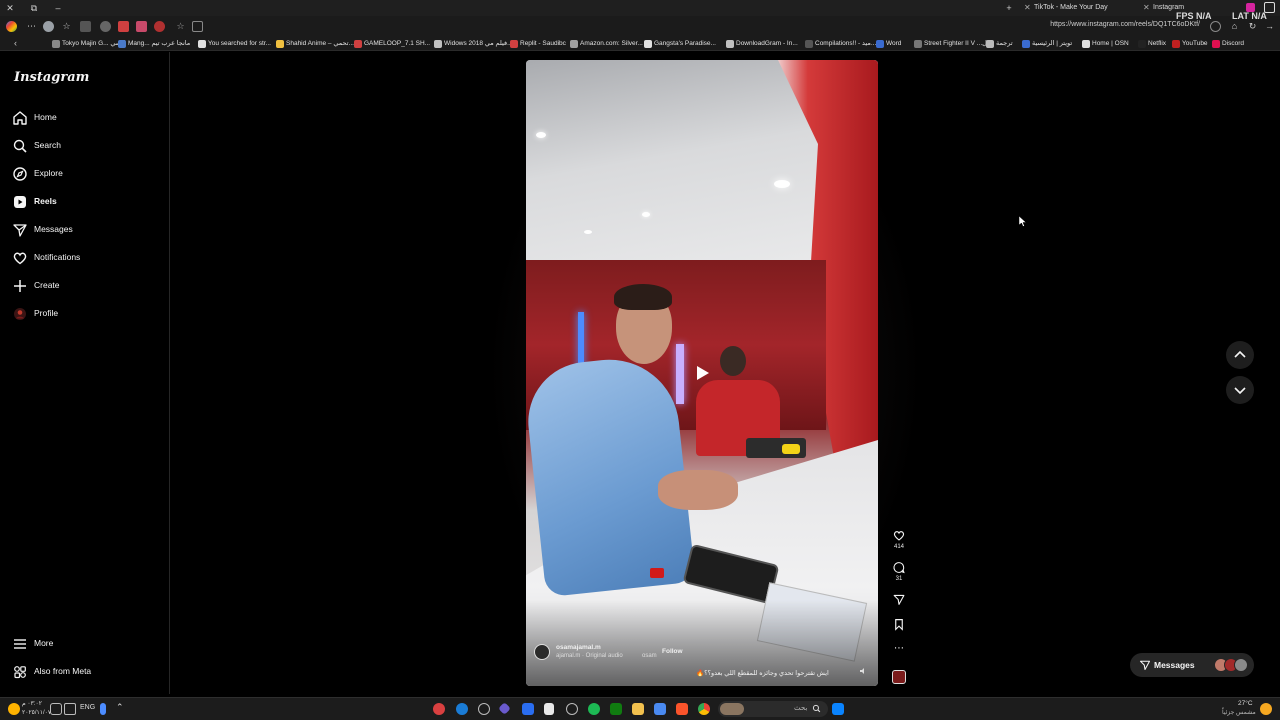  What do you see at coordinates (1065, 8) in the screenshot?
I see `tab-tiktok: ✕ TikTok - Make Your Day` at bounding box center [1065, 8].